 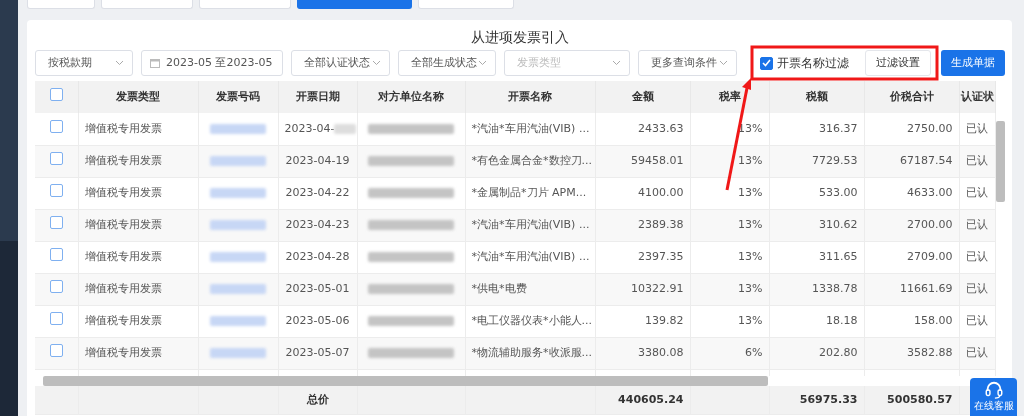 I want to click on horizontal-scrollbar-thumb, so click(x=405, y=381).